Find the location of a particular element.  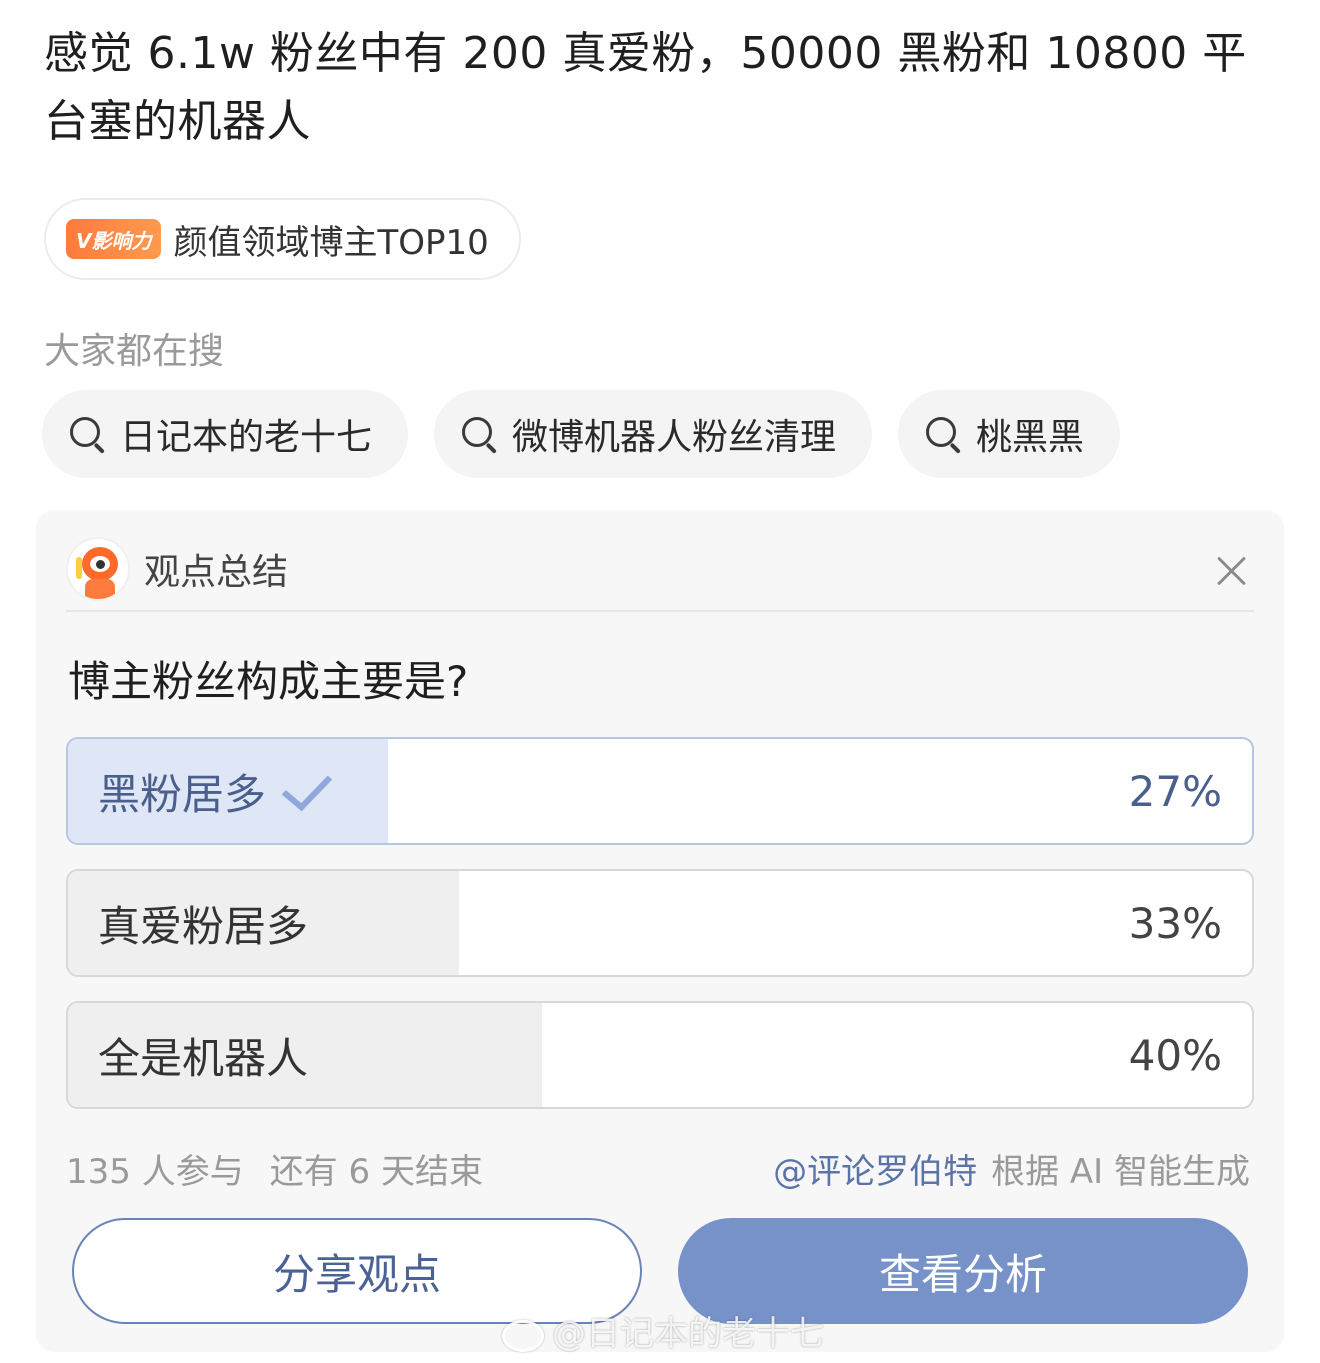

poll-option: 黑粉居多 27% is located at coordinates (660, 791).